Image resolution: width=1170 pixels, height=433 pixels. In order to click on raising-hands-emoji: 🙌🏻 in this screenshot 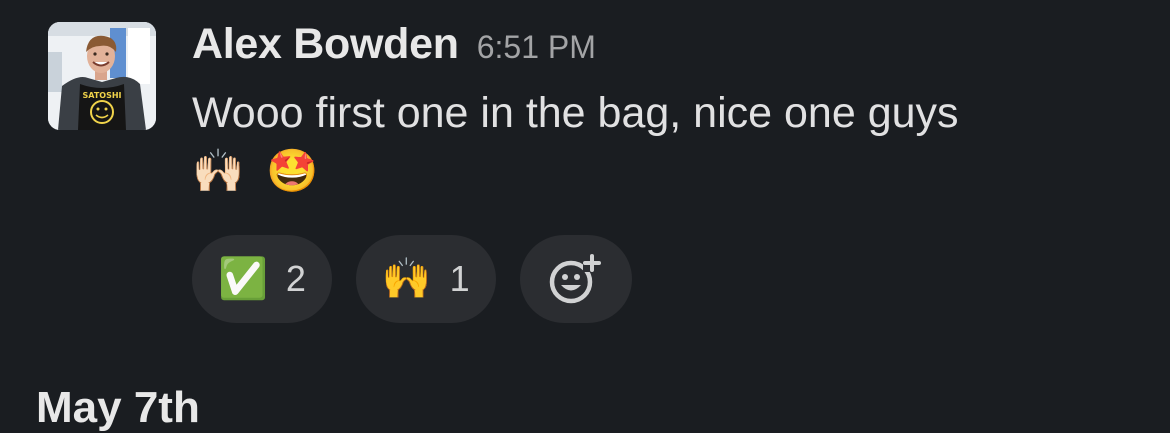, I will do `click(218, 170)`.